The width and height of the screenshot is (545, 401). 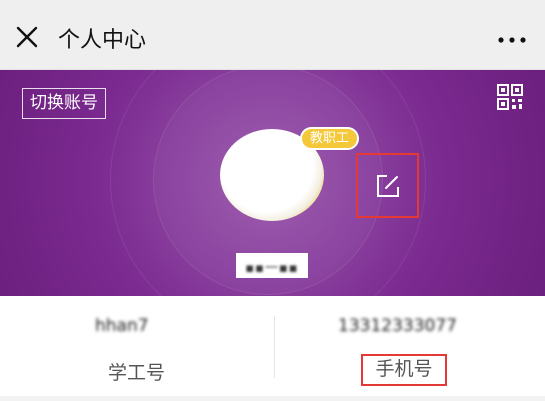 I want to click on user-name: ▪▪一▪▪, so click(x=272, y=268).